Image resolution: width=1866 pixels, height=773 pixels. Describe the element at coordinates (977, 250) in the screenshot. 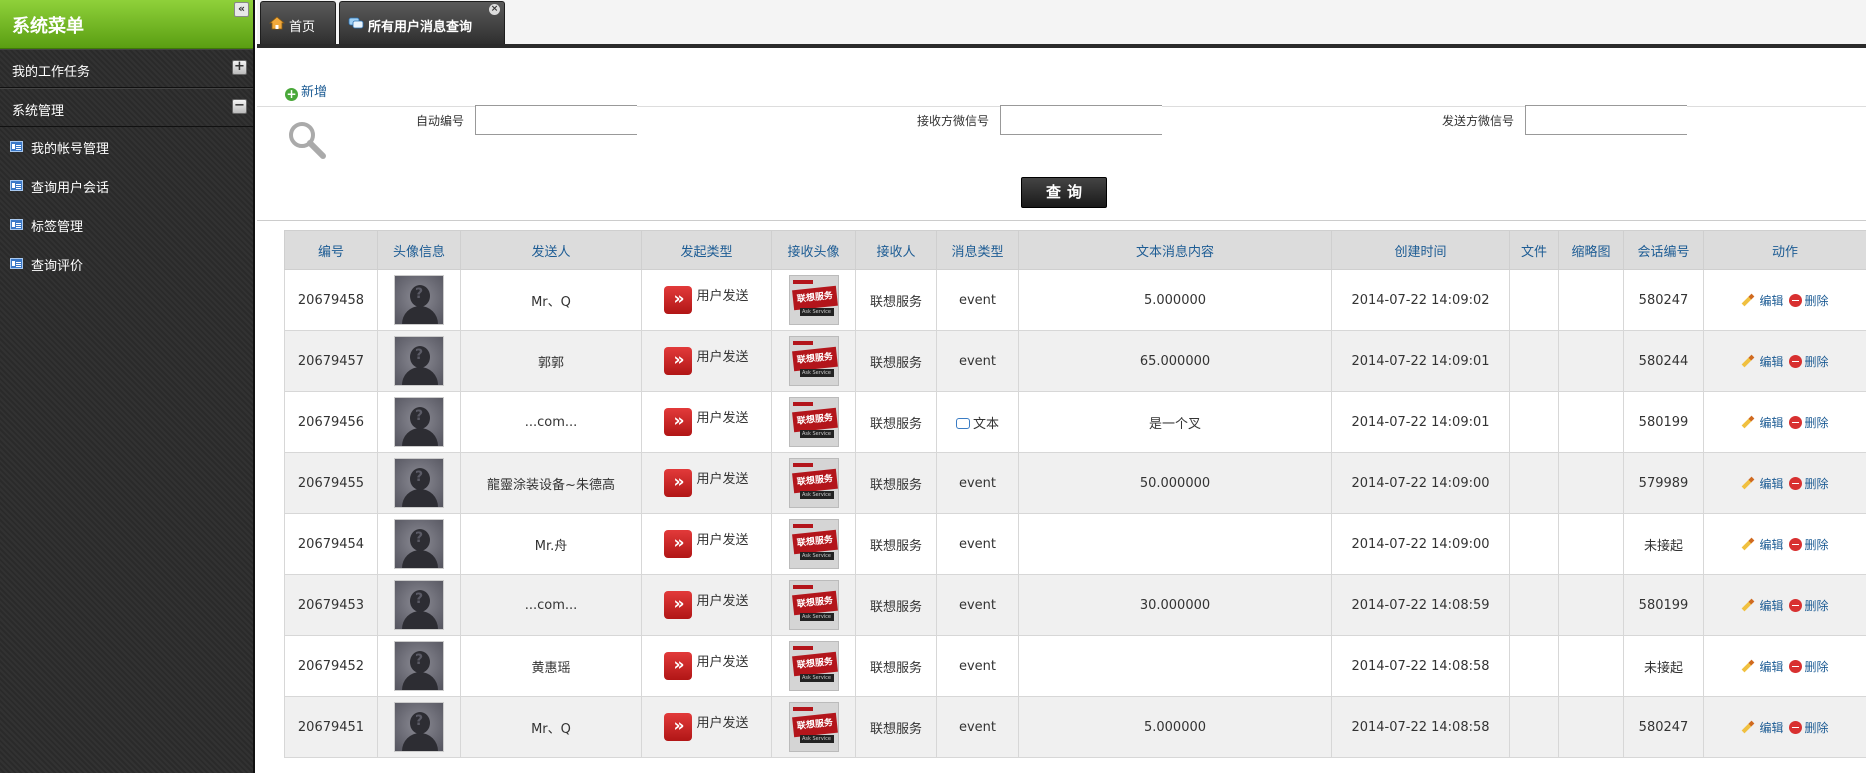

I see `col-header-msg-type: 消息类型` at that location.